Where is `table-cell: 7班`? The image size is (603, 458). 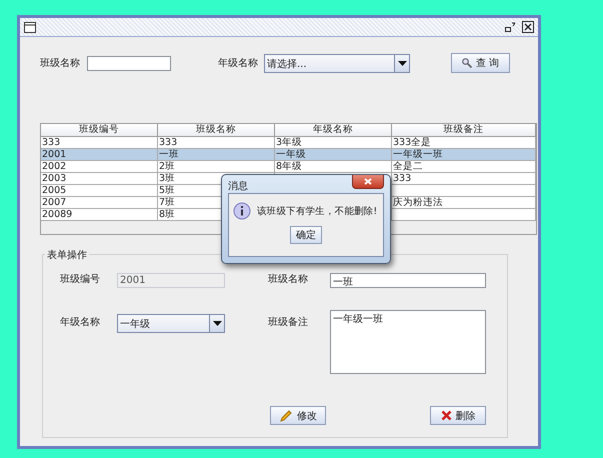
table-cell: 7班 is located at coordinates (167, 202).